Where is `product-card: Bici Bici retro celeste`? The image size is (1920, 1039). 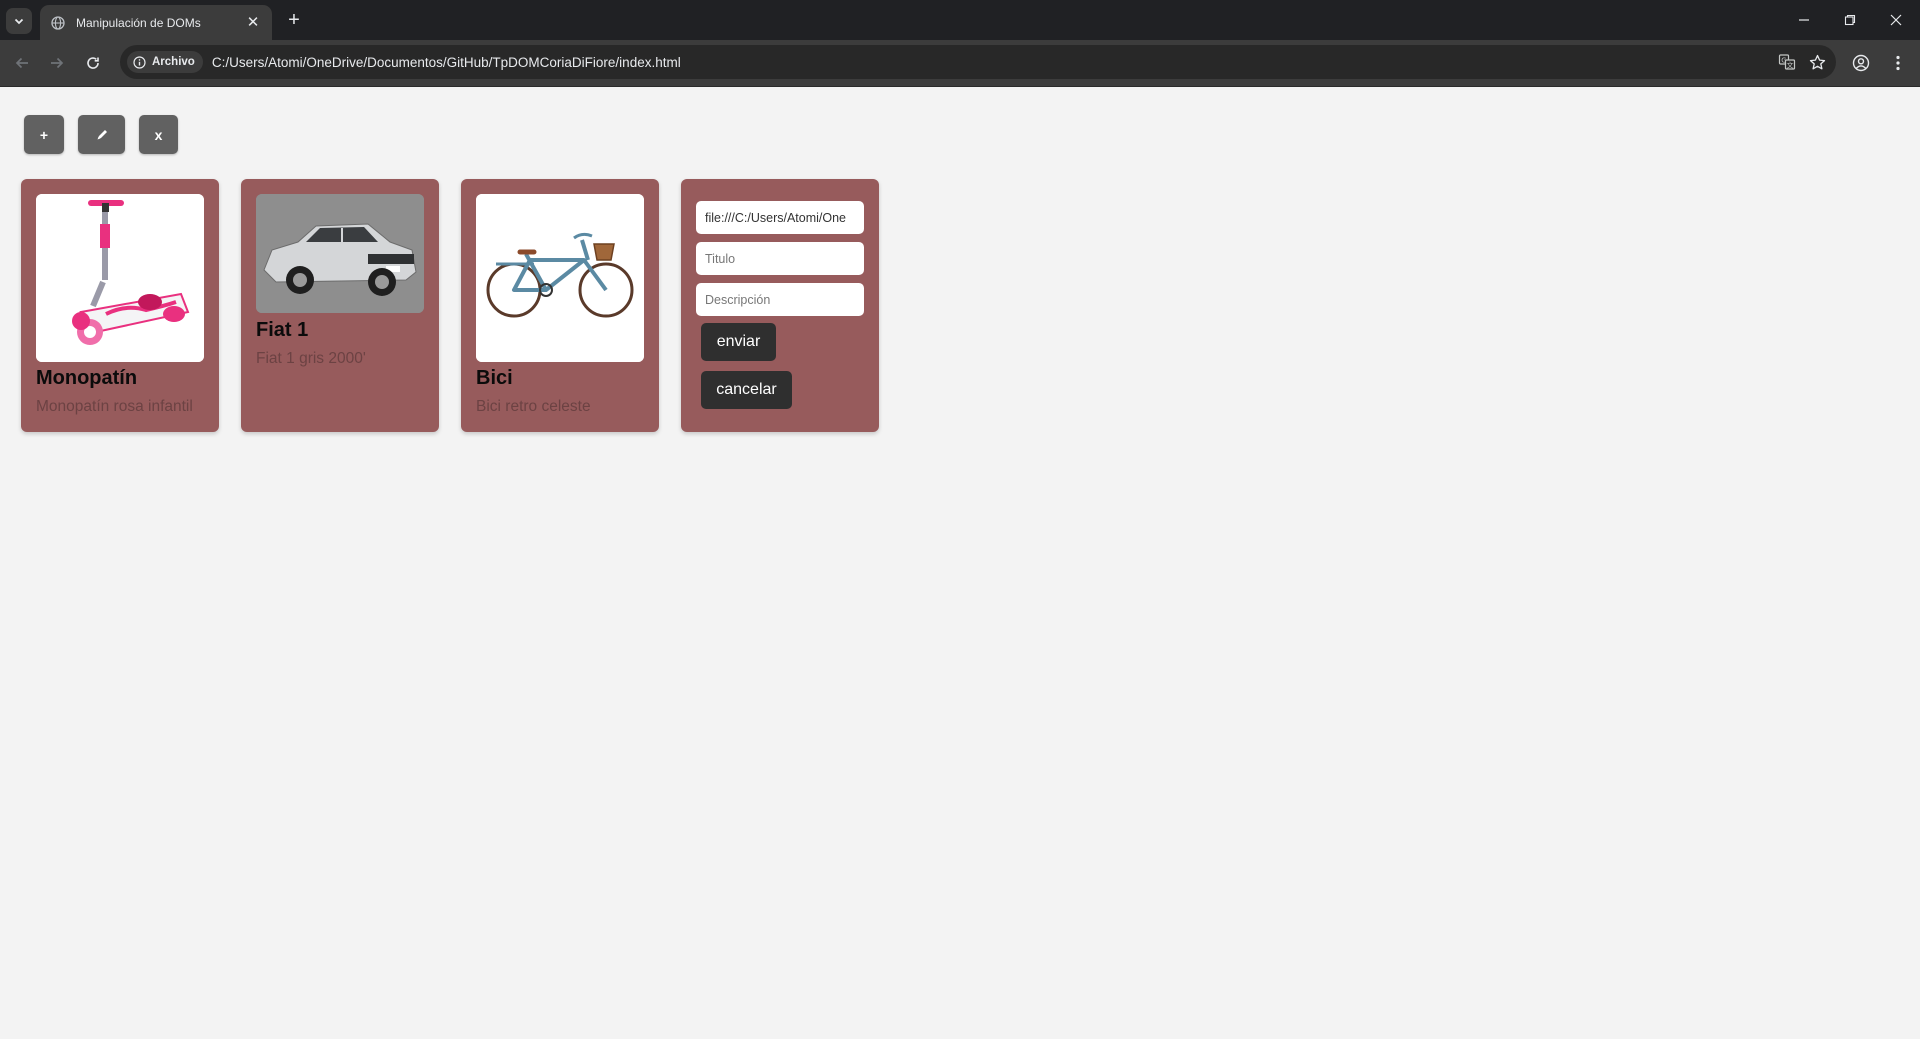
product-card: Bici Bici retro celeste is located at coordinates (560, 305).